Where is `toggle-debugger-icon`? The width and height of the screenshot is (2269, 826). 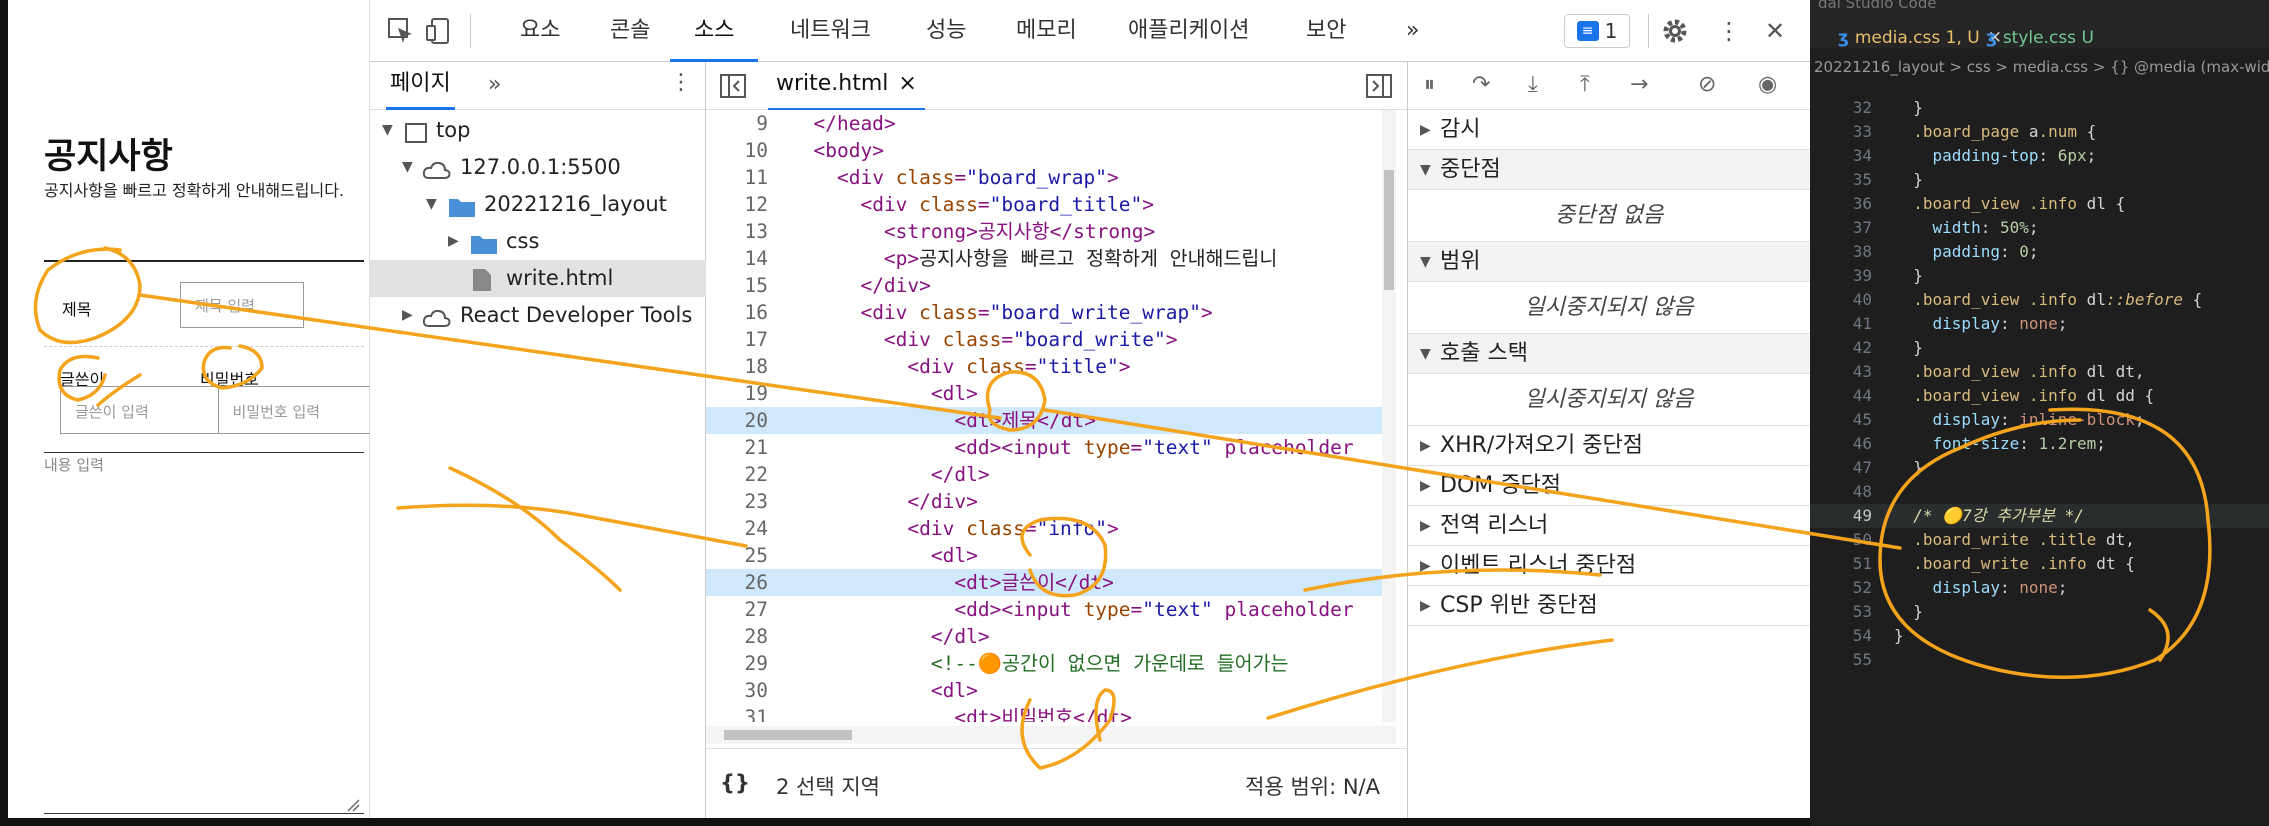 toggle-debugger-icon is located at coordinates (1379, 88).